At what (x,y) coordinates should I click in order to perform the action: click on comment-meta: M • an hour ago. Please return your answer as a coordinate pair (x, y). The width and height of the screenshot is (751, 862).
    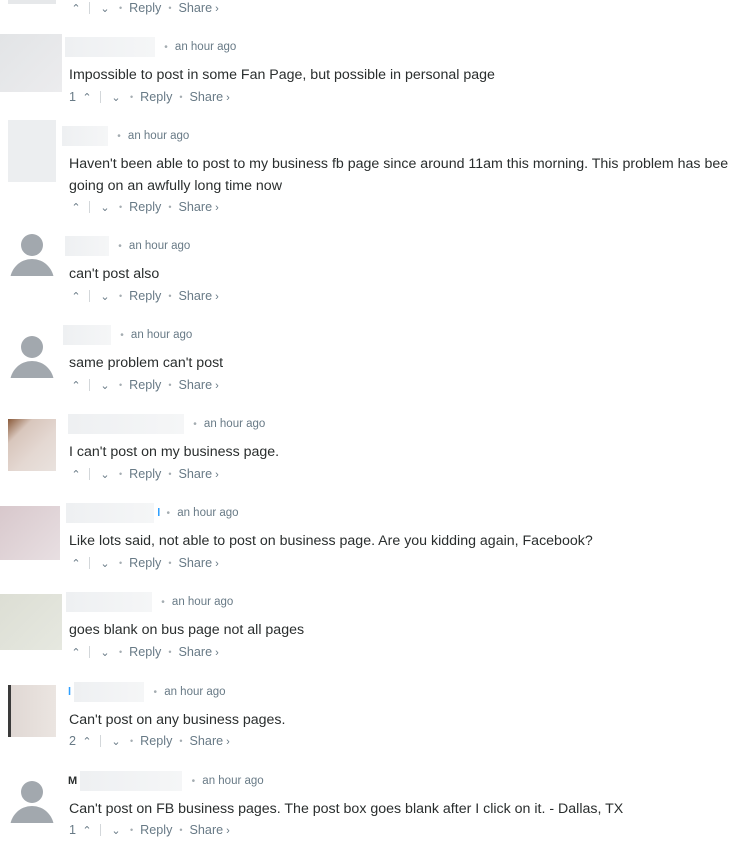
    Looking at the image, I should click on (166, 781).